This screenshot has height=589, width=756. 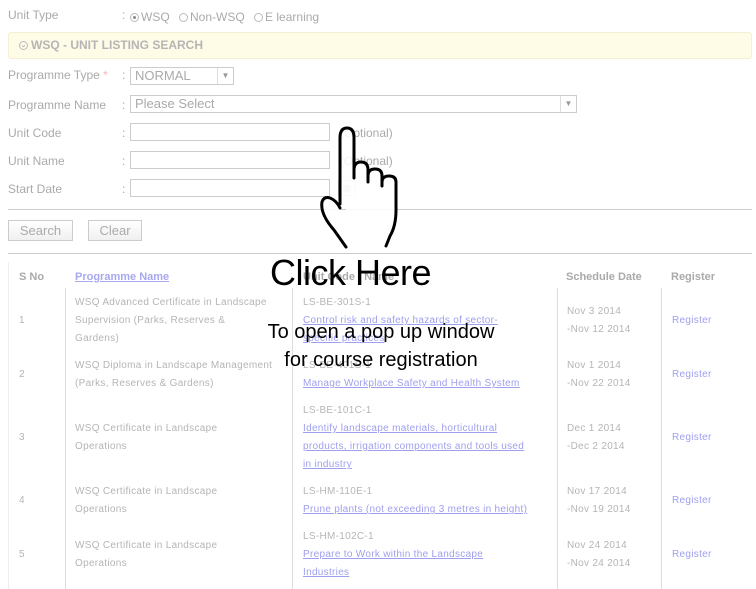 I want to click on row-1-date: Nov 3 2014 -Nov 12 2014, so click(x=599, y=320).